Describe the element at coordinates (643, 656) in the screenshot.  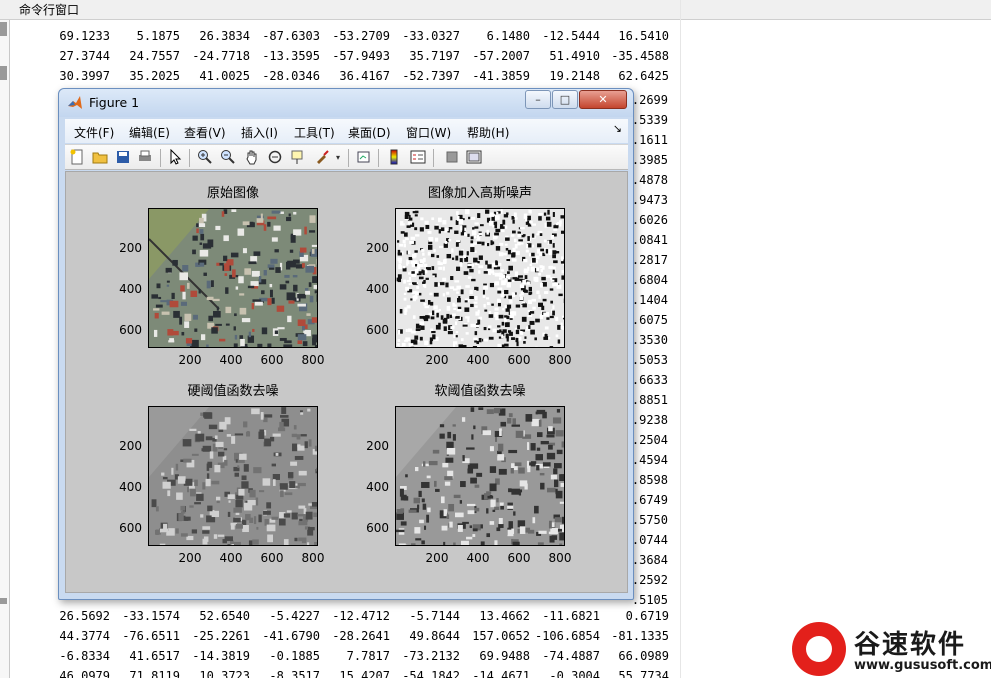
I see `output-value: 66.0989` at that location.